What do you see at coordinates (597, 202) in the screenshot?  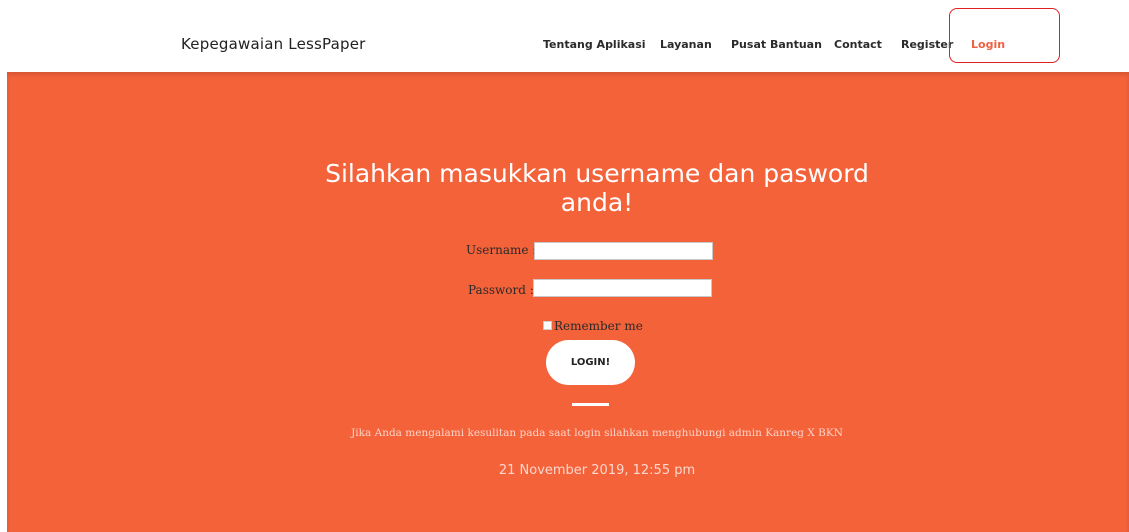 I see `page-title-line-2: anda!` at bounding box center [597, 202].